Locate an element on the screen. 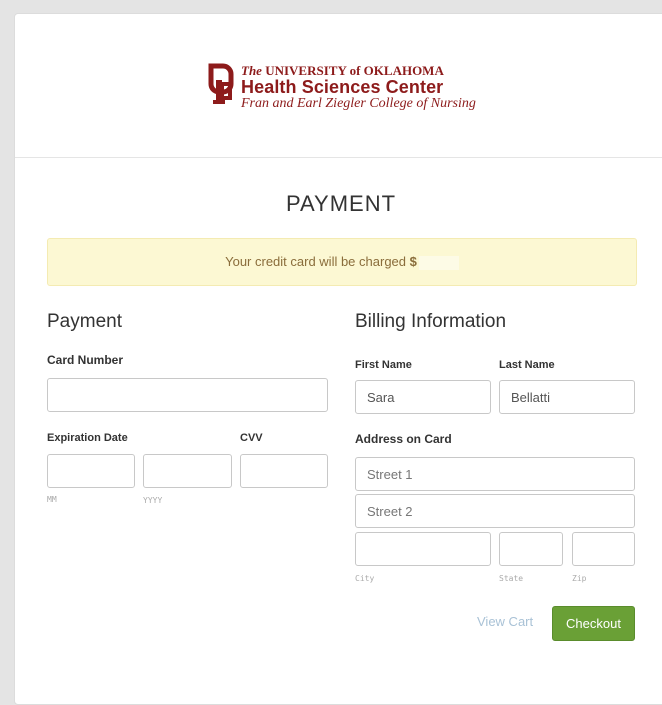  charge-alert-text: Your credit card will be charged $ is located at coordinates (342, 262).